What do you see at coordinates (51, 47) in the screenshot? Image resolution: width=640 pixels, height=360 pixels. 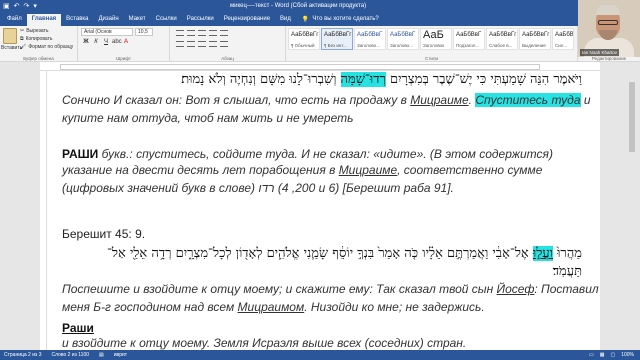 I see `format-painter-label: Формат по образцу` at bounding box center [51, 47].